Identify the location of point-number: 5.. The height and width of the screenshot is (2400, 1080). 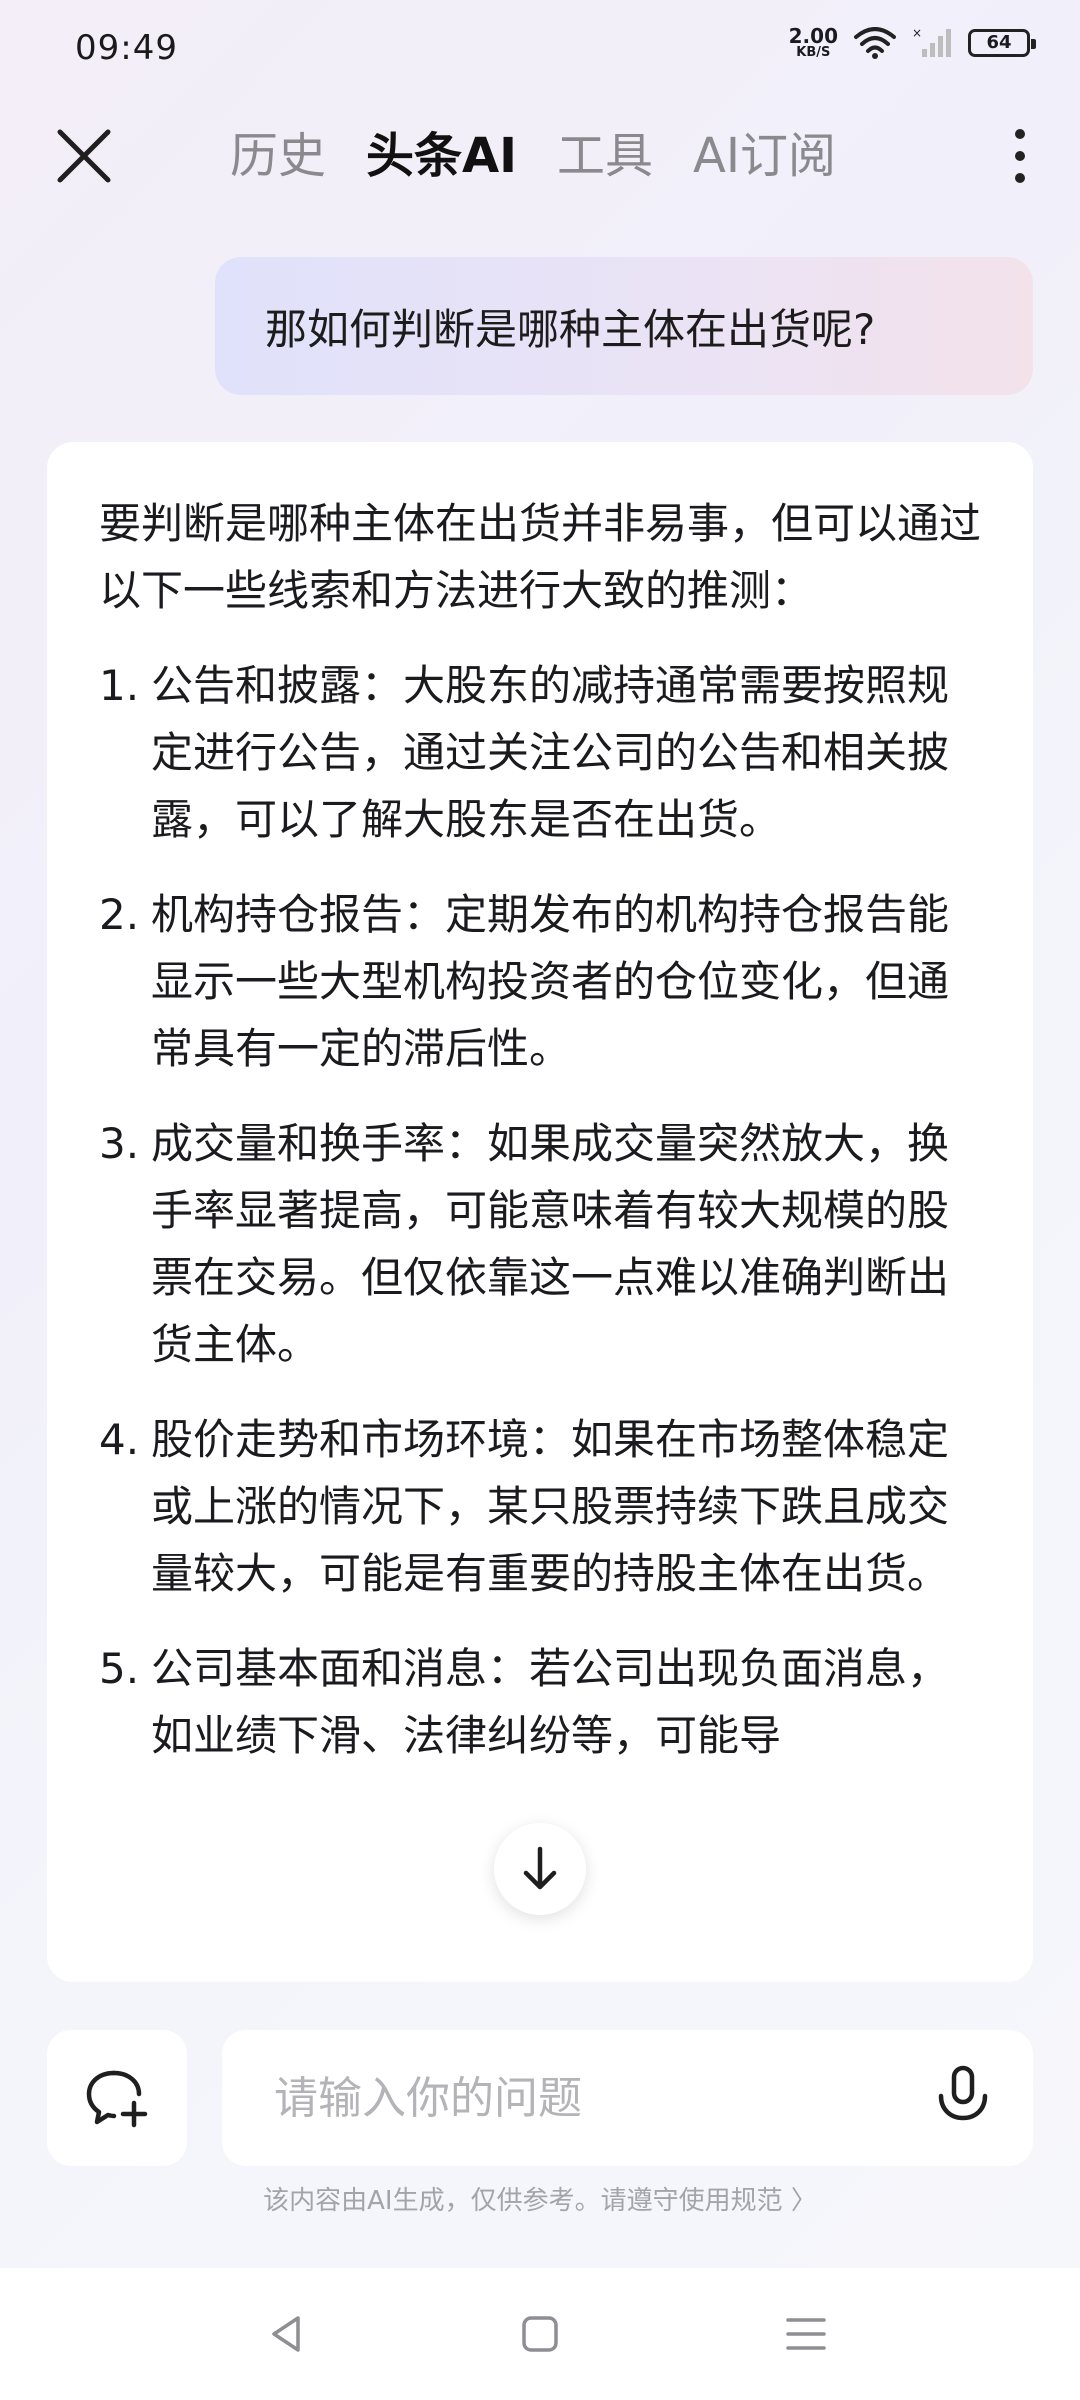
(119, 1668).